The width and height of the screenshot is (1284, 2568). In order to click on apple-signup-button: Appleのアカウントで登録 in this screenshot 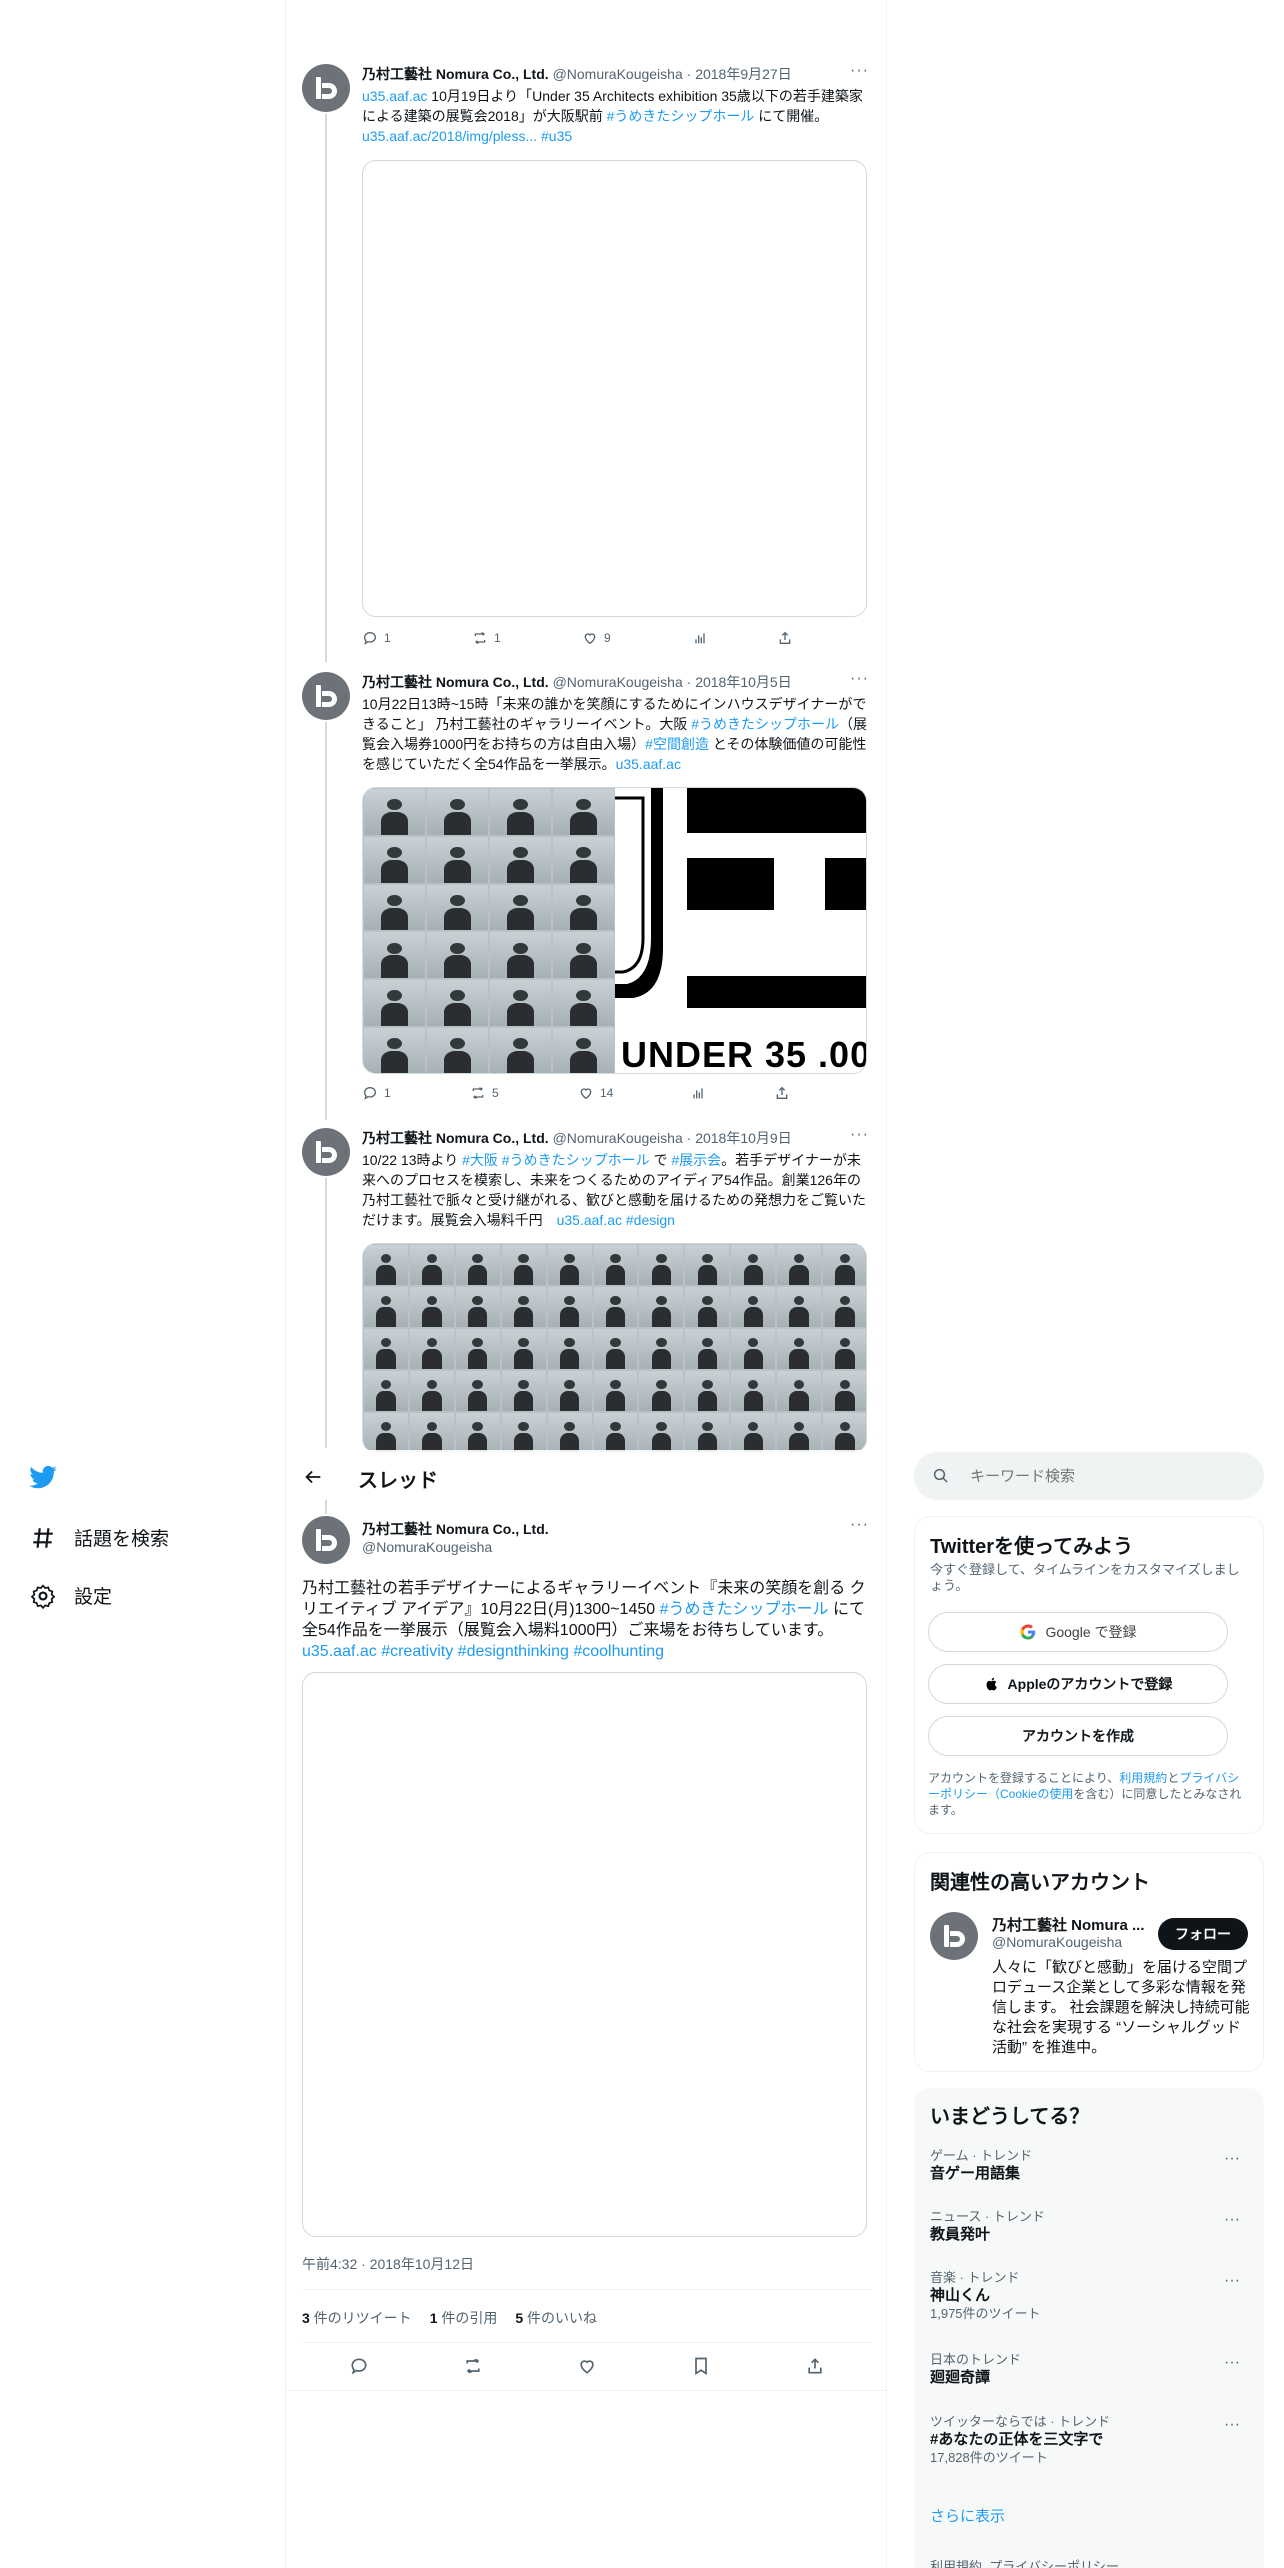, I will do `click(1078, 1684)`.